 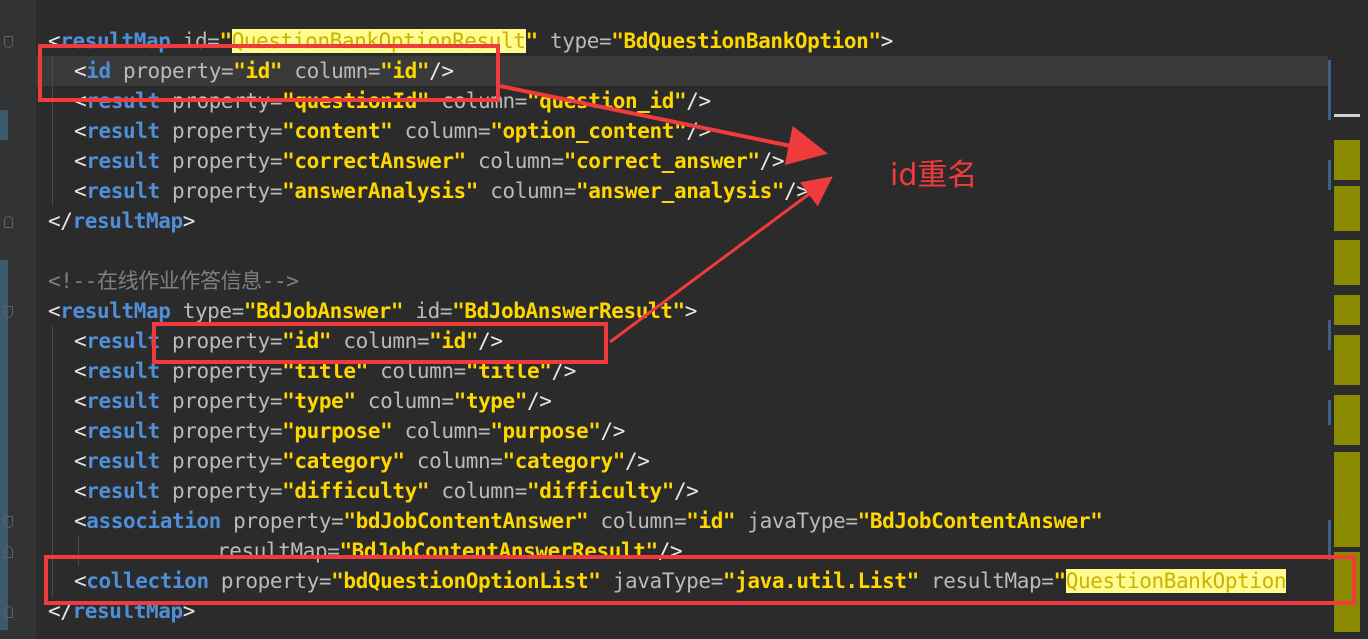 I want to click on annotation-arrows, so click(x=666, y=214).